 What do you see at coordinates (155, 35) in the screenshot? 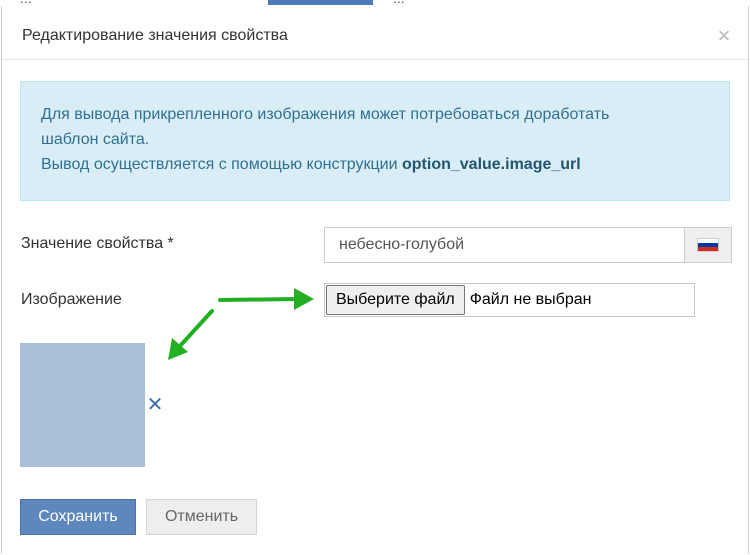
I see `dialog-title: Редактирование значения свойства` at bounding box center [155, 35].